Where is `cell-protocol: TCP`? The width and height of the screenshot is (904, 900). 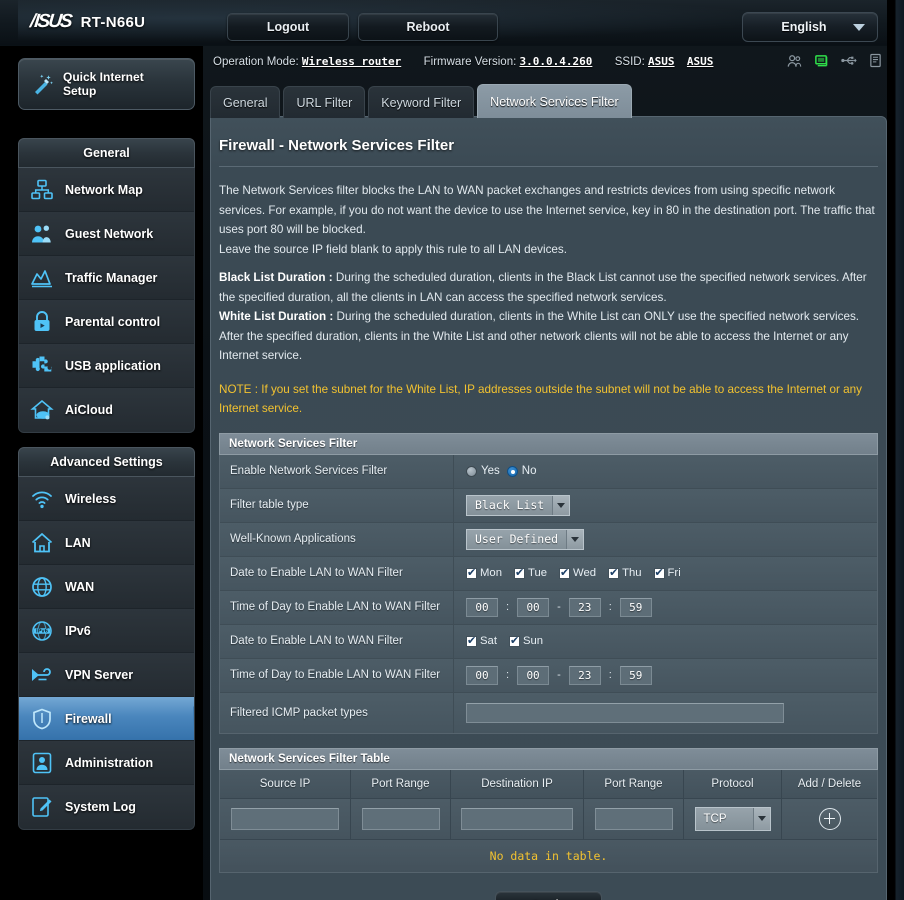
cell-protocol: TCP is located at coordinates (733, 818).